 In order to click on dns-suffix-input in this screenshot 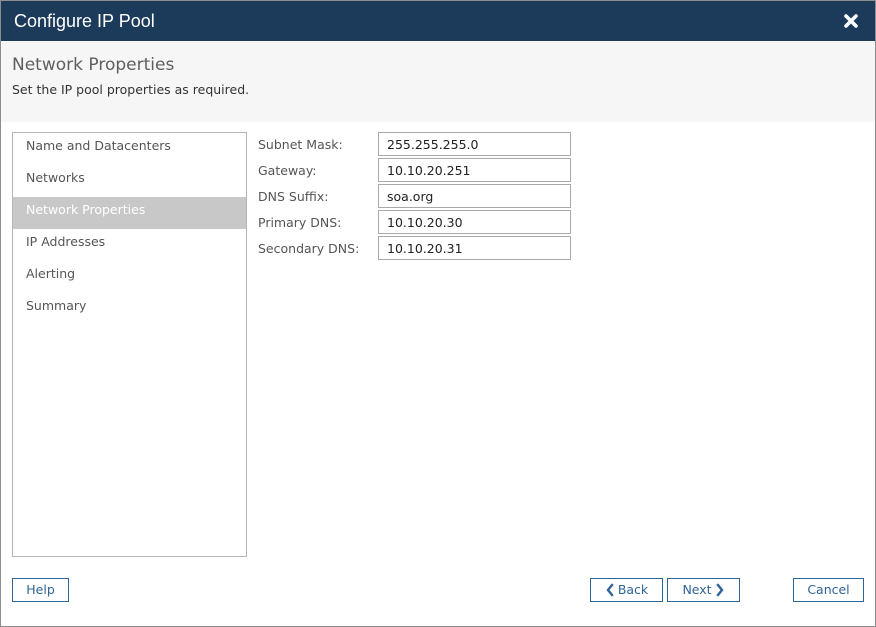, I will do `click(474, 196)`.